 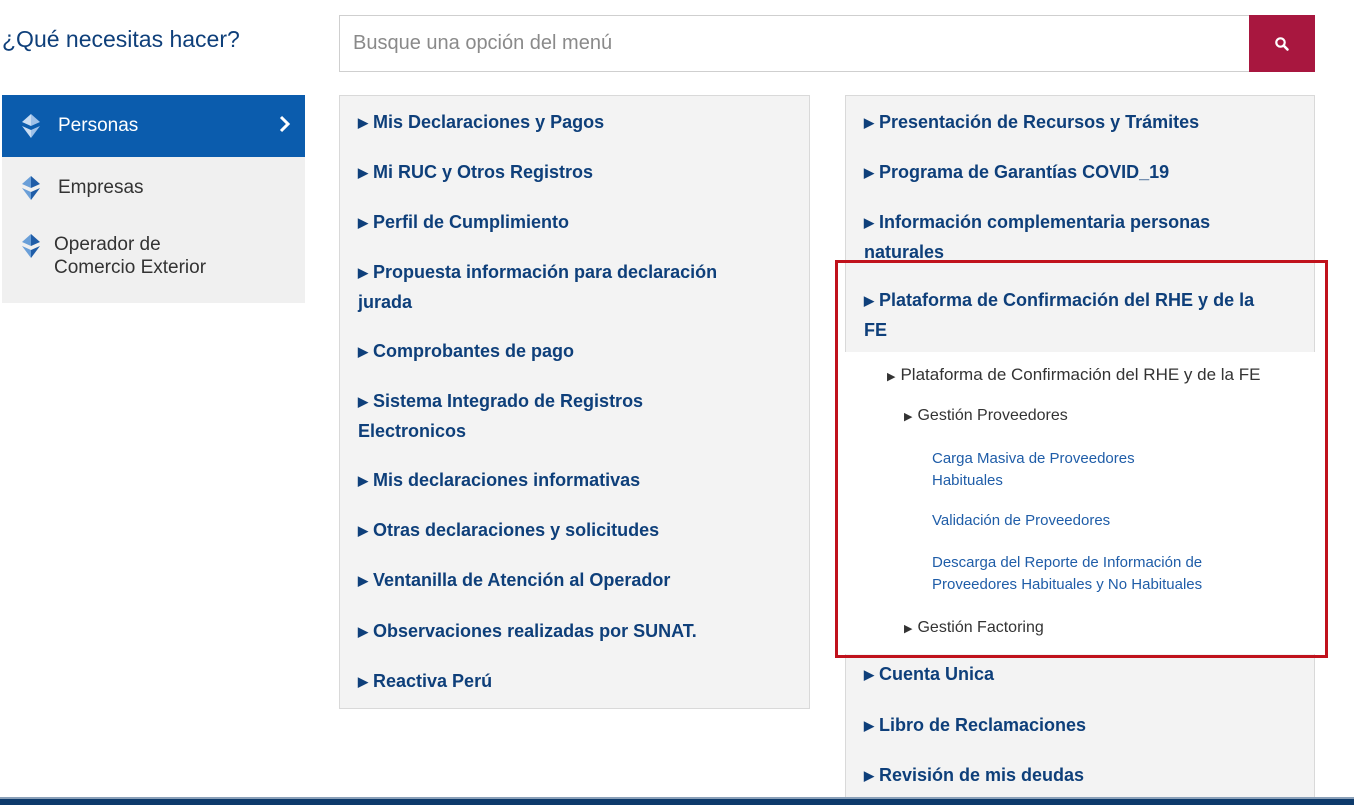 I want to click on menu-item: ▶ Cuenta Unica, so click(x=929, y=675).